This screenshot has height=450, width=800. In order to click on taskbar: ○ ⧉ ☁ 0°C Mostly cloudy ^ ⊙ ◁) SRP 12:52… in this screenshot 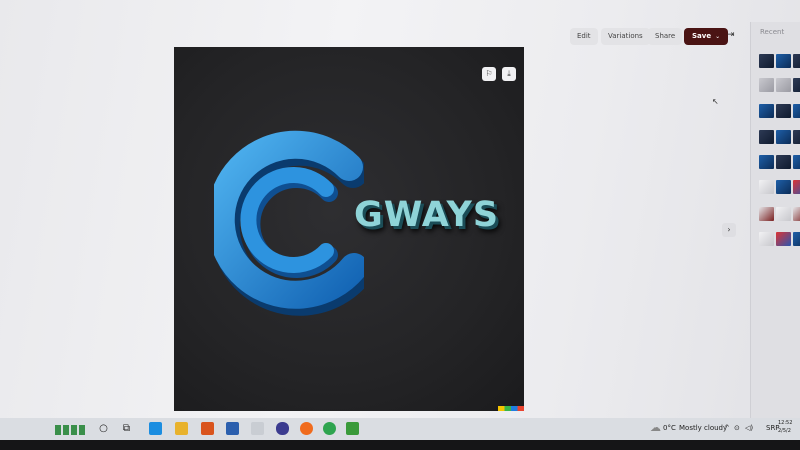, I will do `click(400, 429)`.